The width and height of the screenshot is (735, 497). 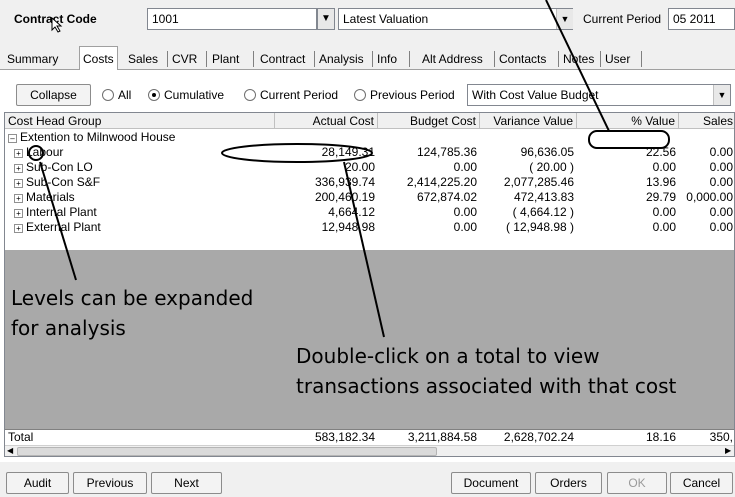 I want to click on col-header-actual-cost: Actual Cost, so click(x=326, y=121).